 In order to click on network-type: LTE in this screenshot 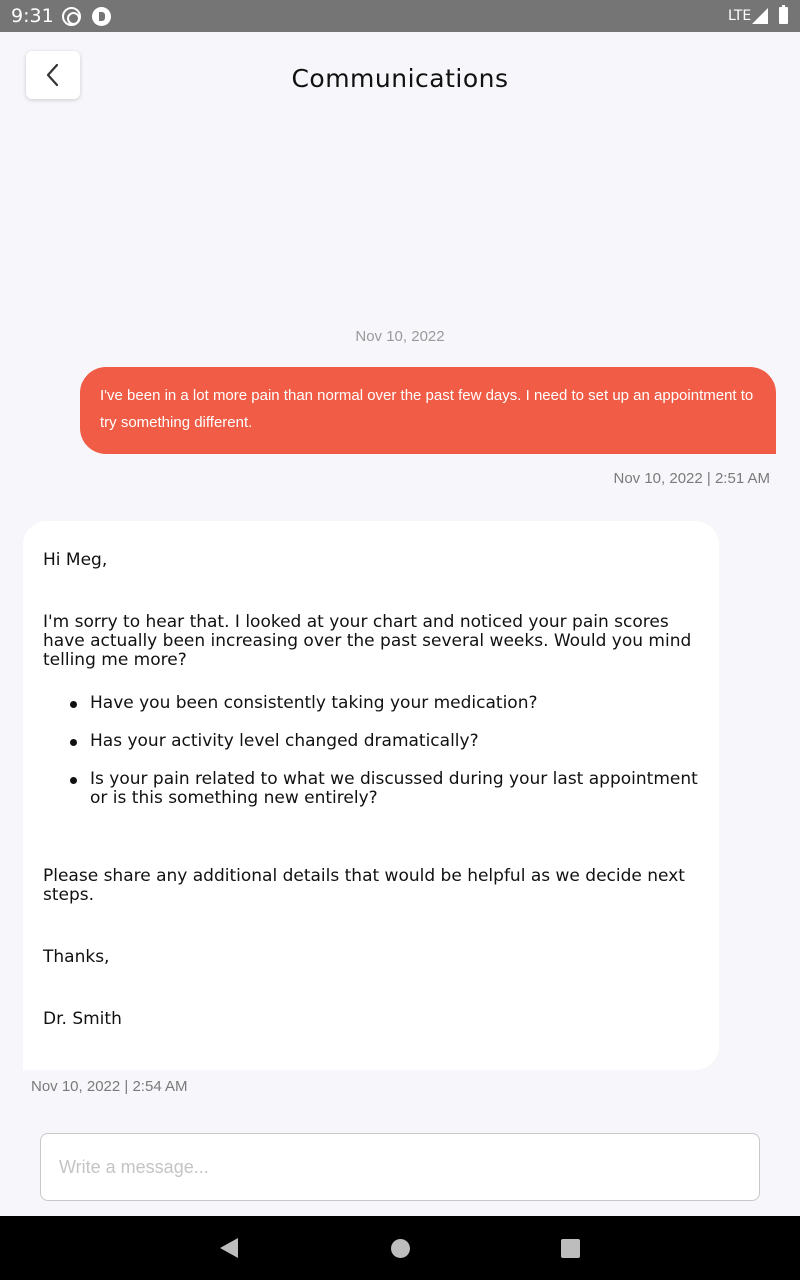, I will do `click(740, 16)`.